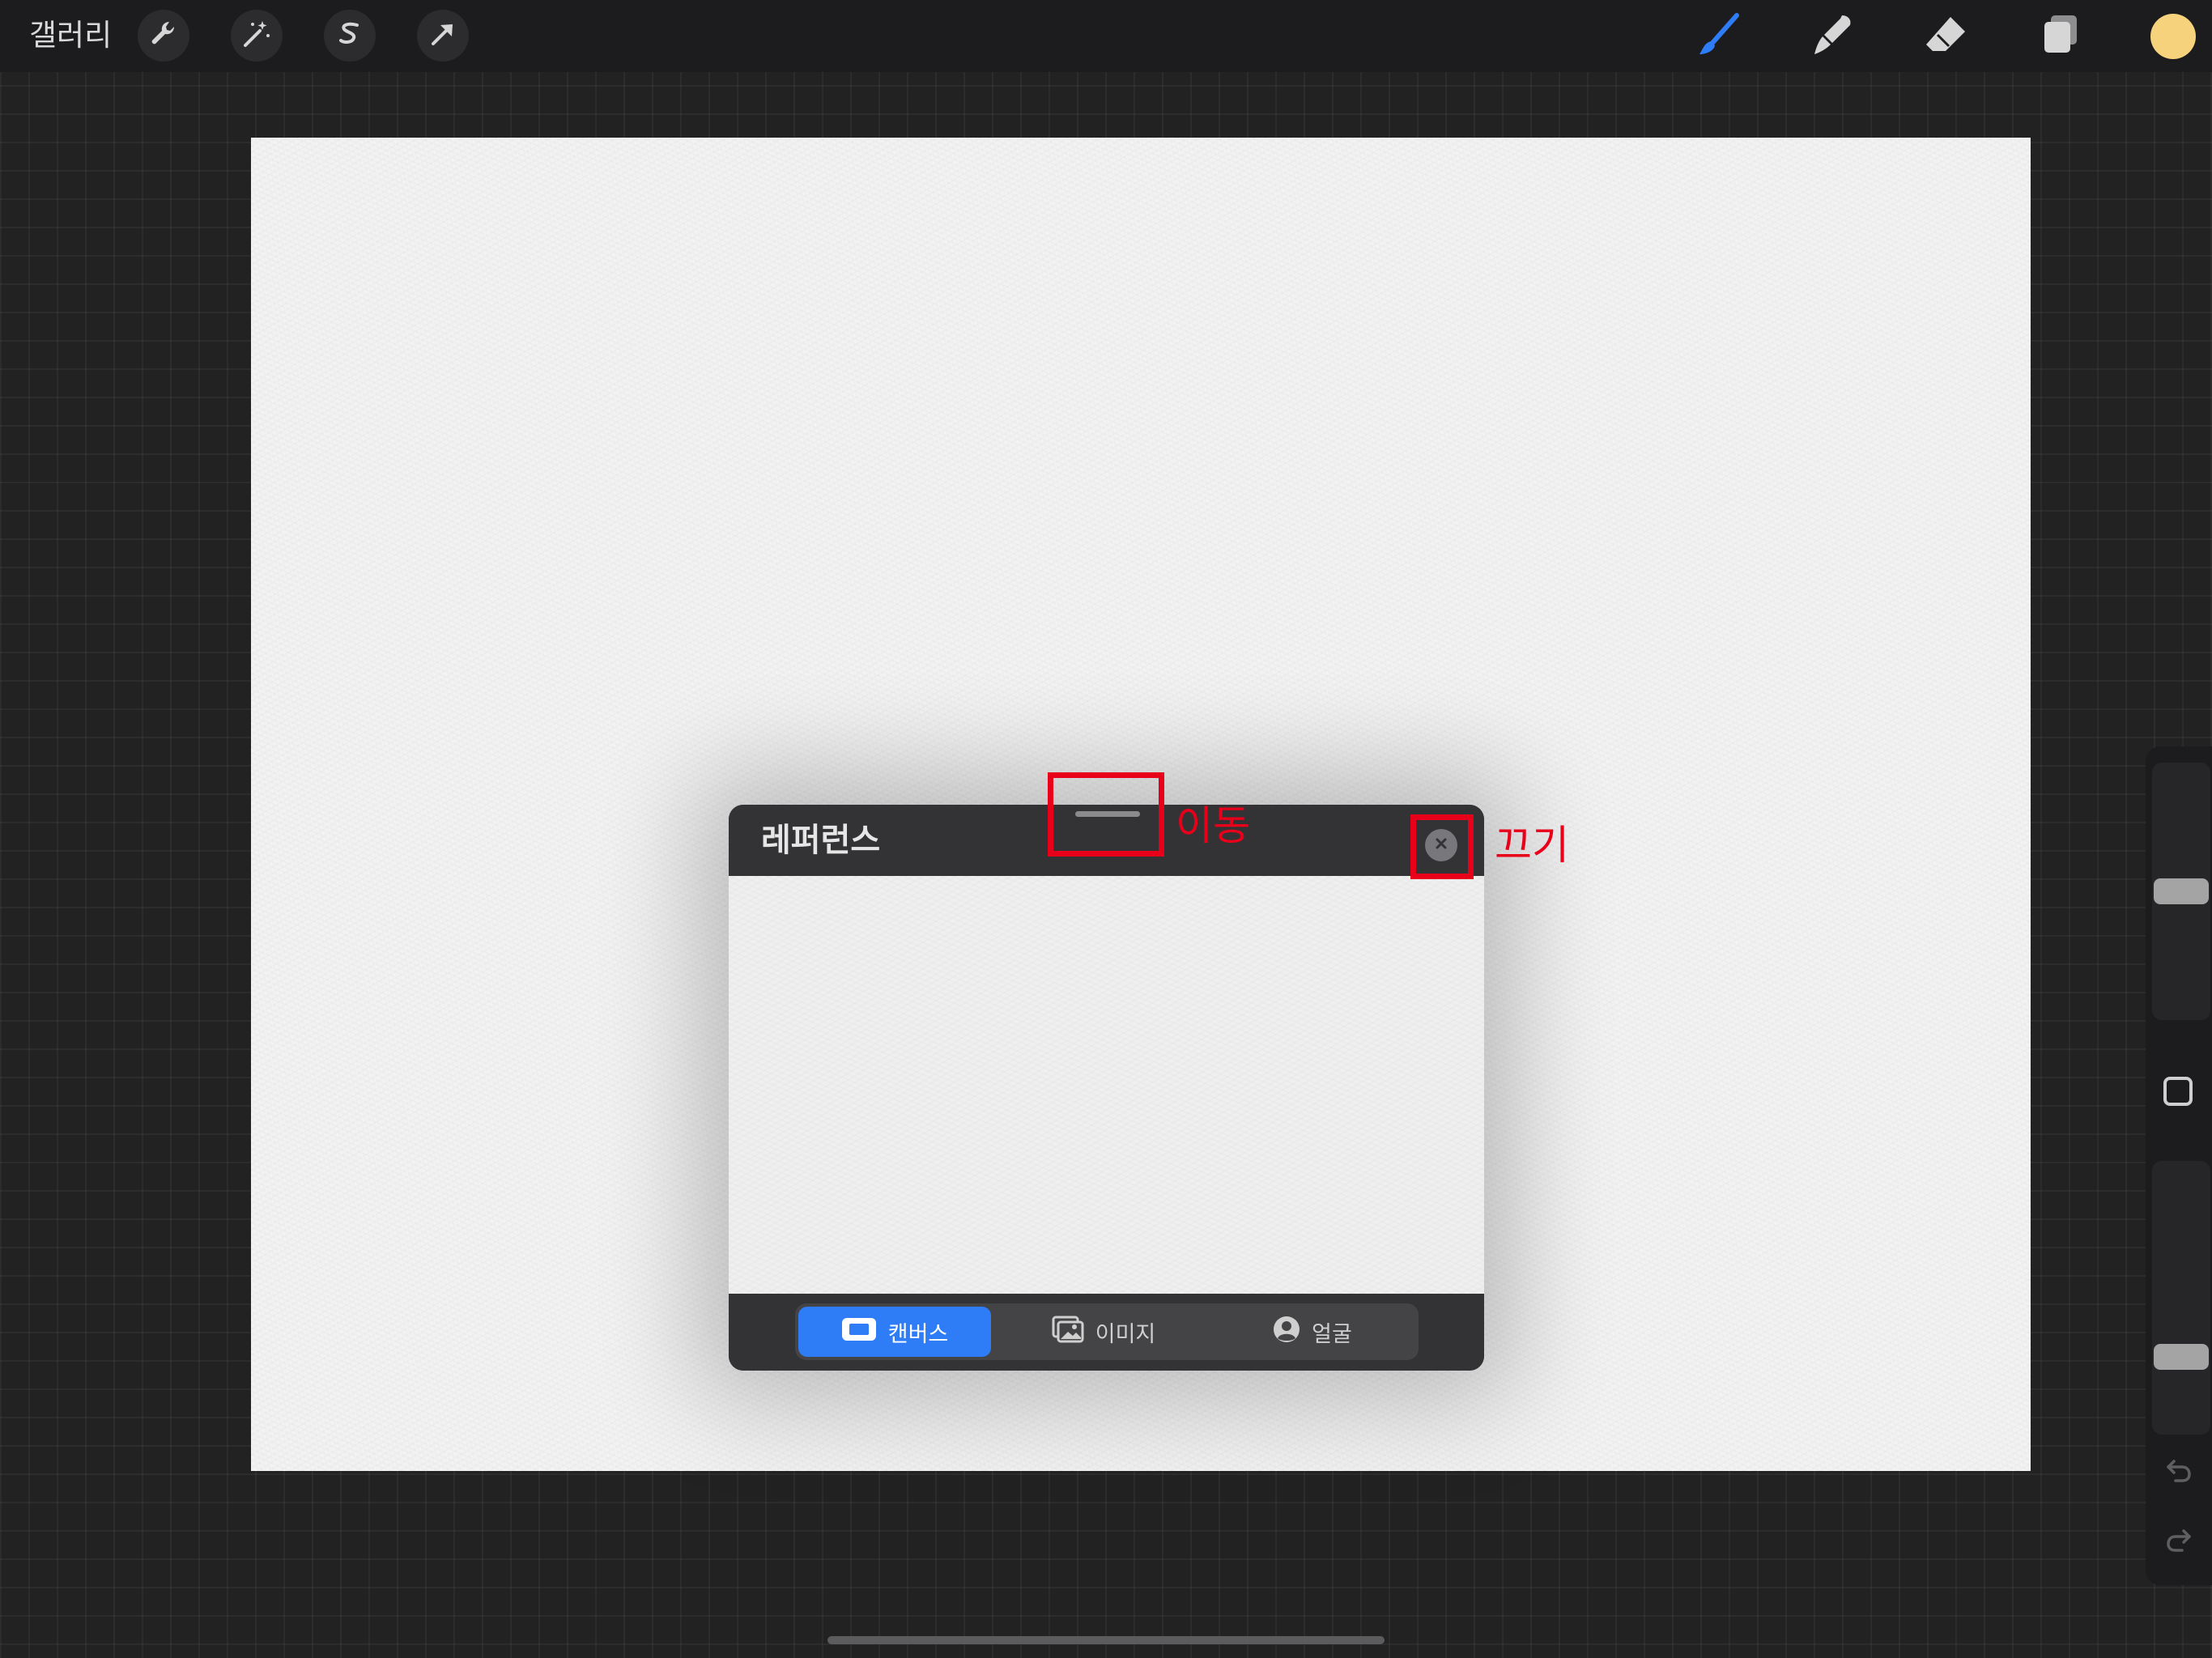 This screenshot has height=1658, width=2212. Describe the element at coordinates (1106, 36) in the screenshot. I see `top-toolbar: 갤러리` at that location.